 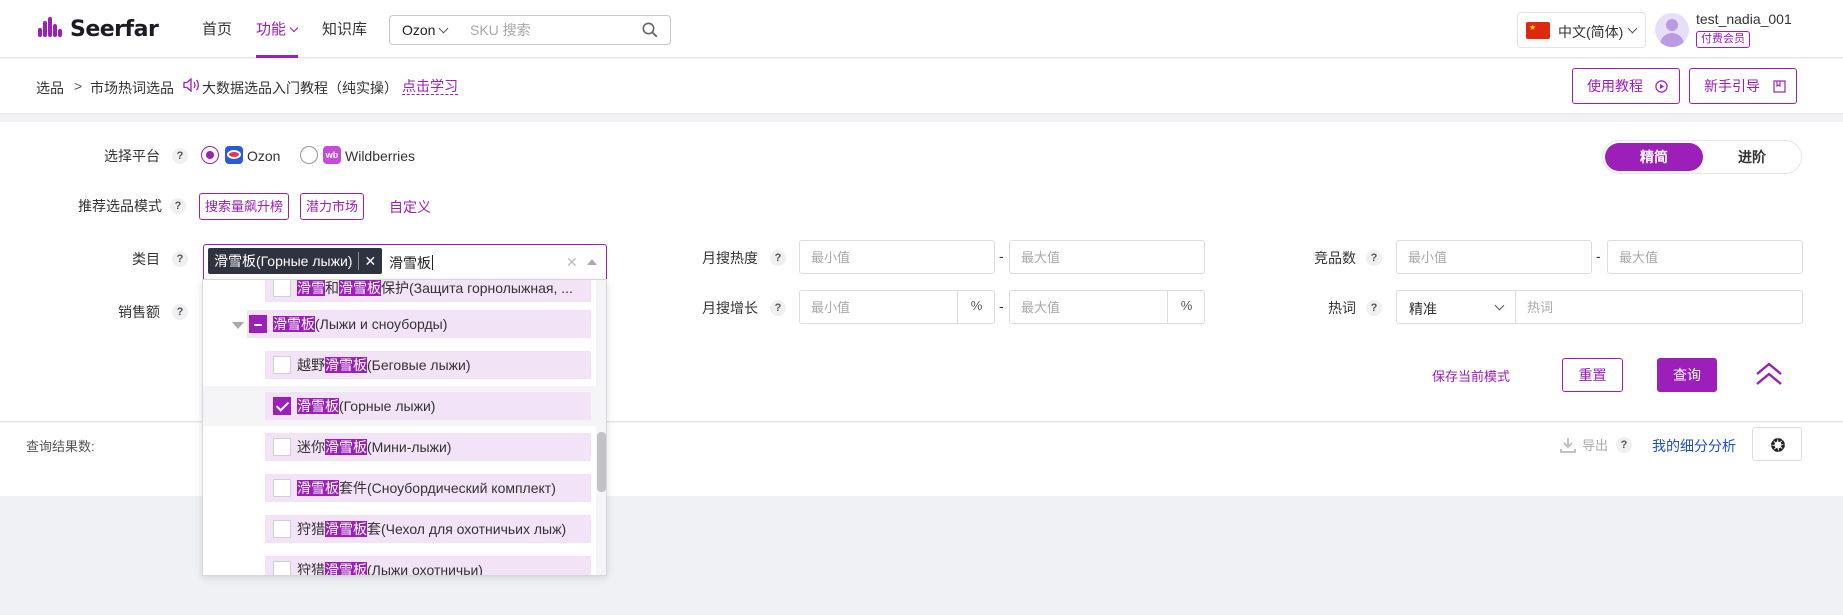 What do you see at coordinates (419, 324) in the screenshot?
I see `list-item: 滑雪板(Лыжи и сноуборды)` at bounding box center [419, 324].